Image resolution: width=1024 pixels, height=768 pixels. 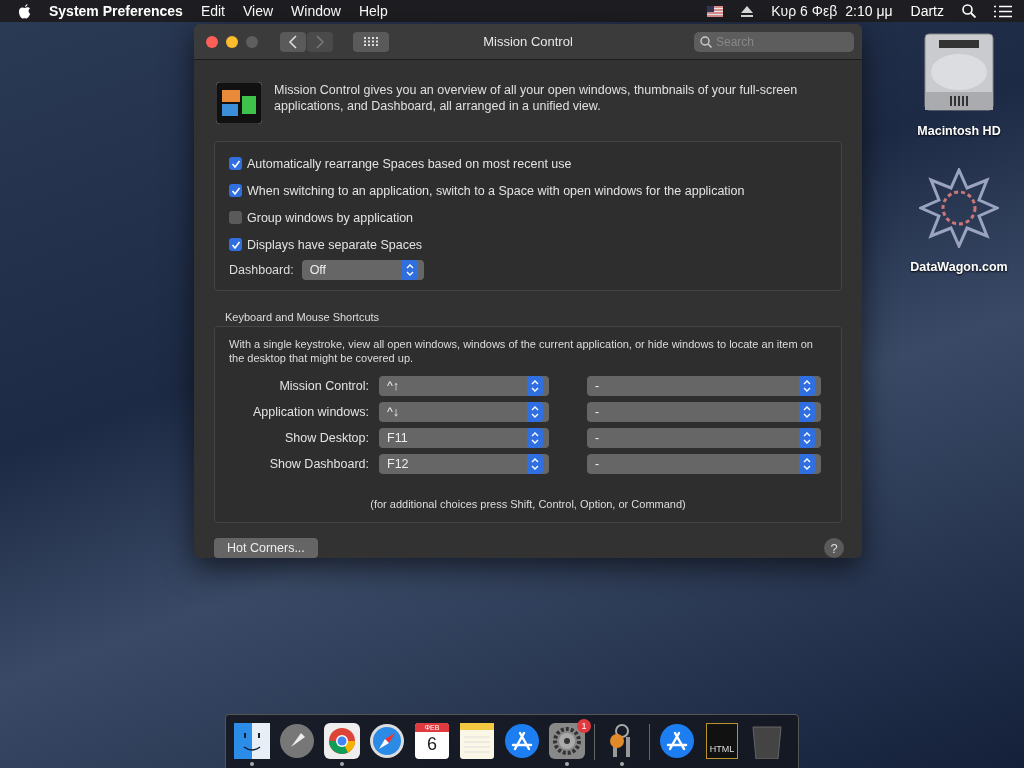 What do you see at coordinates (330, 217) in the screenshot?
I see `checkbox-label: Group windows by application` at bounding box center [330, 217].